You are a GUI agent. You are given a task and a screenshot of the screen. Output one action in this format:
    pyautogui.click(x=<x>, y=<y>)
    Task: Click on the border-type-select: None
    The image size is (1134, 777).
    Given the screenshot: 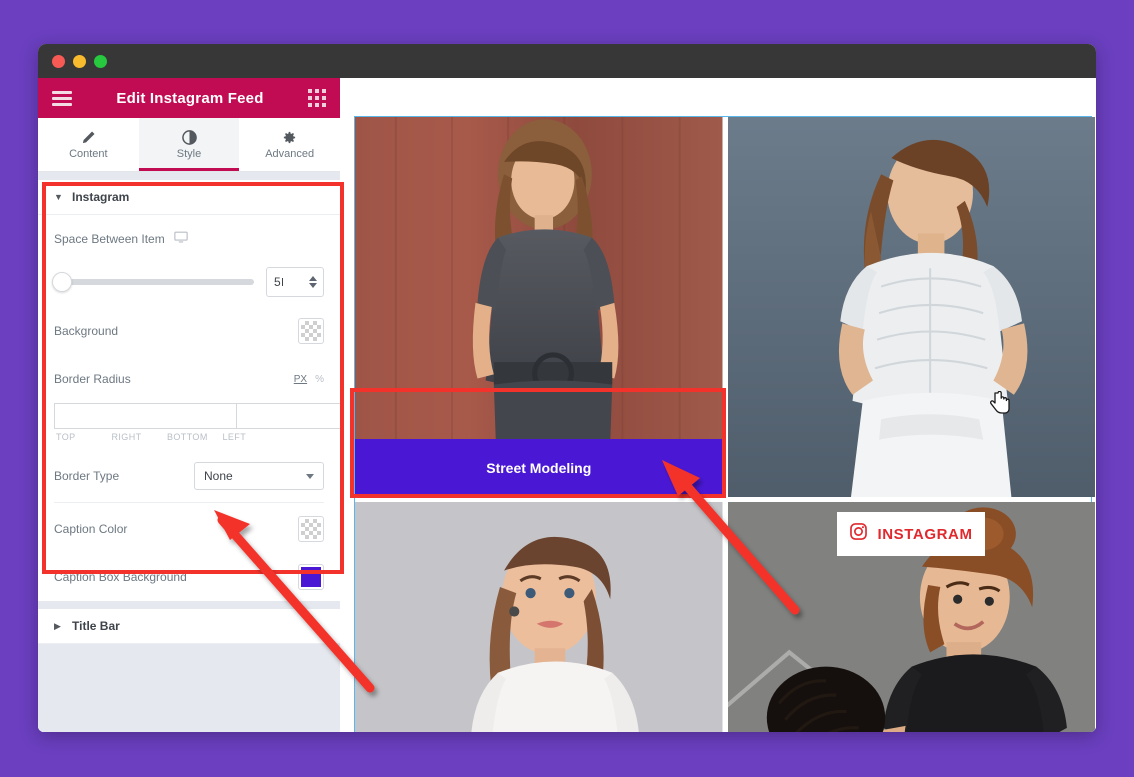 What is the action you would take?
    pyautogui.click(x=259, y=476)
    